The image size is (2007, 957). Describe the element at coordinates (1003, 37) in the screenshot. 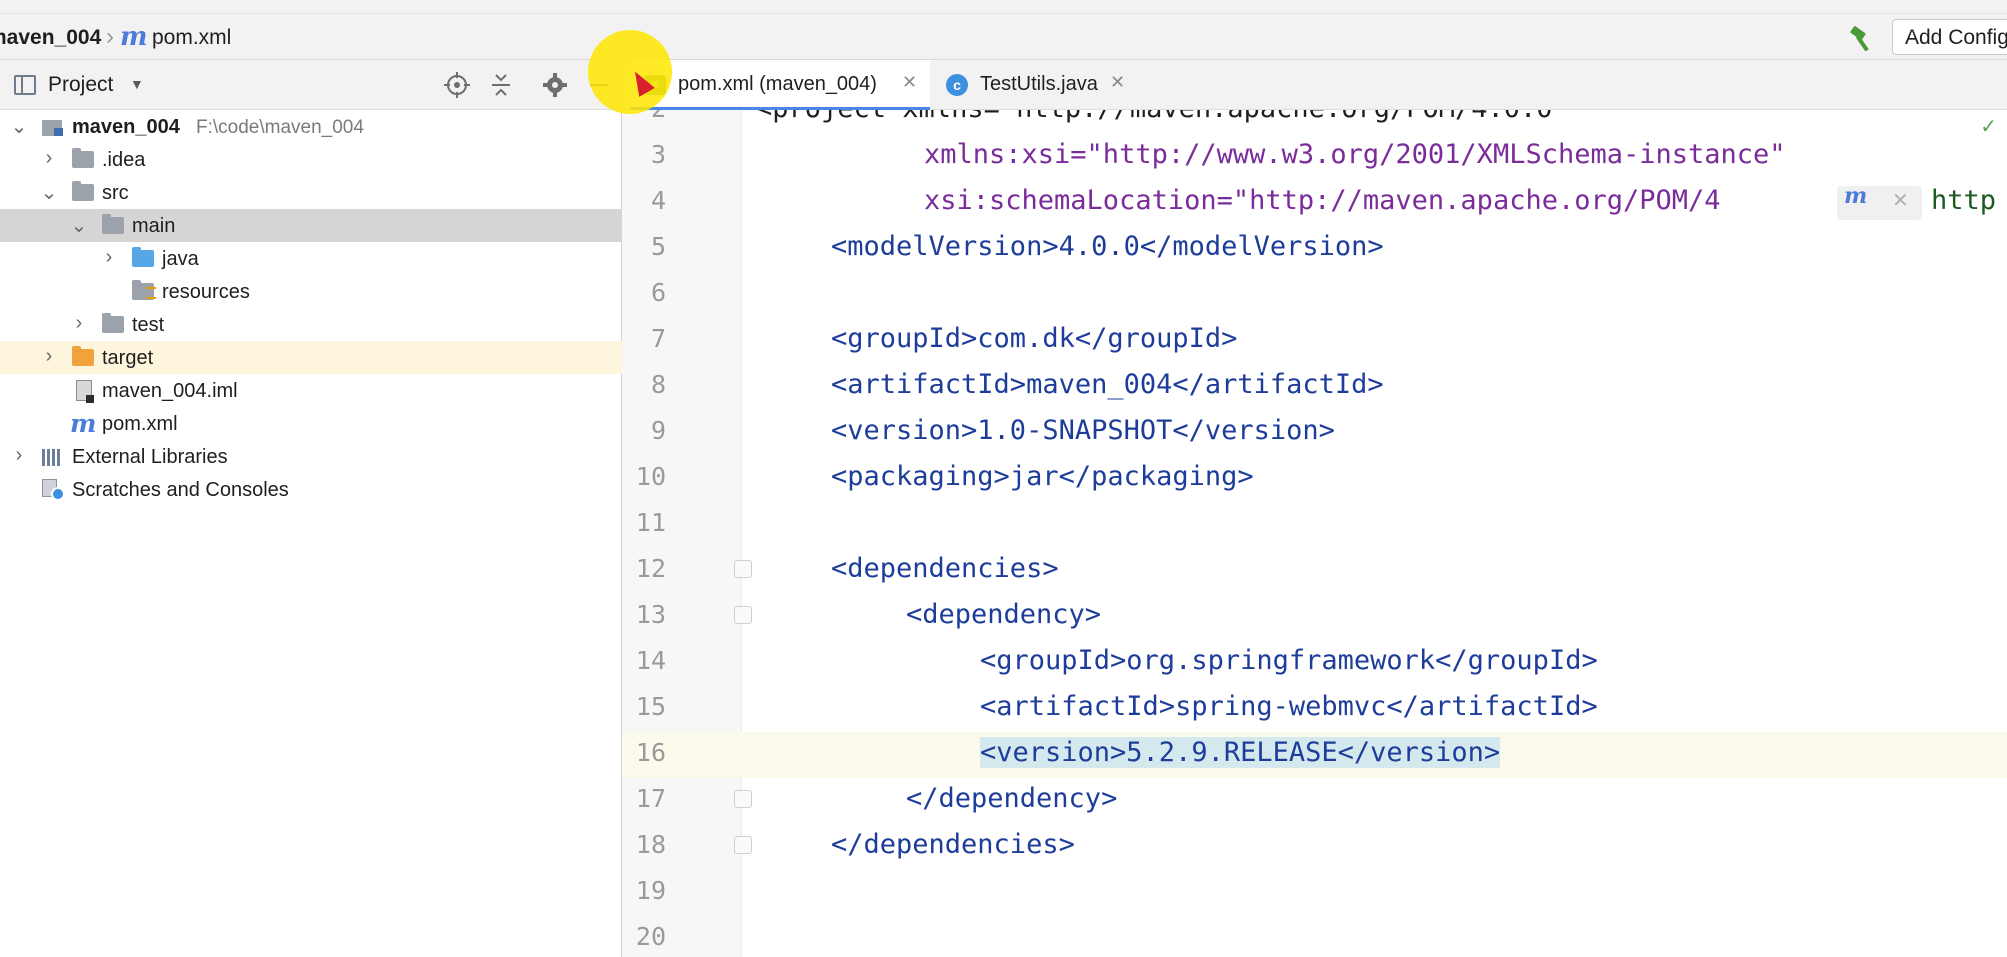

I see `navigation-bar: maven_004 › m pom.xml Add Configu` at that location.